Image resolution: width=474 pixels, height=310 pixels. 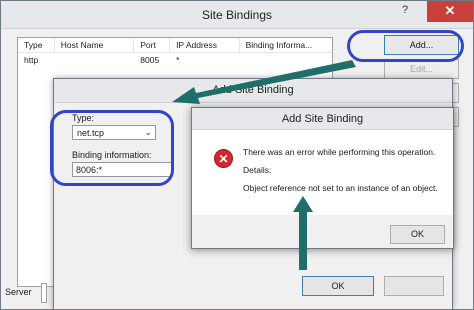 What do you see at coordinates (405, 46) in the screenshot?
I see `add-button-highlight` at bounding box center [405, 46].